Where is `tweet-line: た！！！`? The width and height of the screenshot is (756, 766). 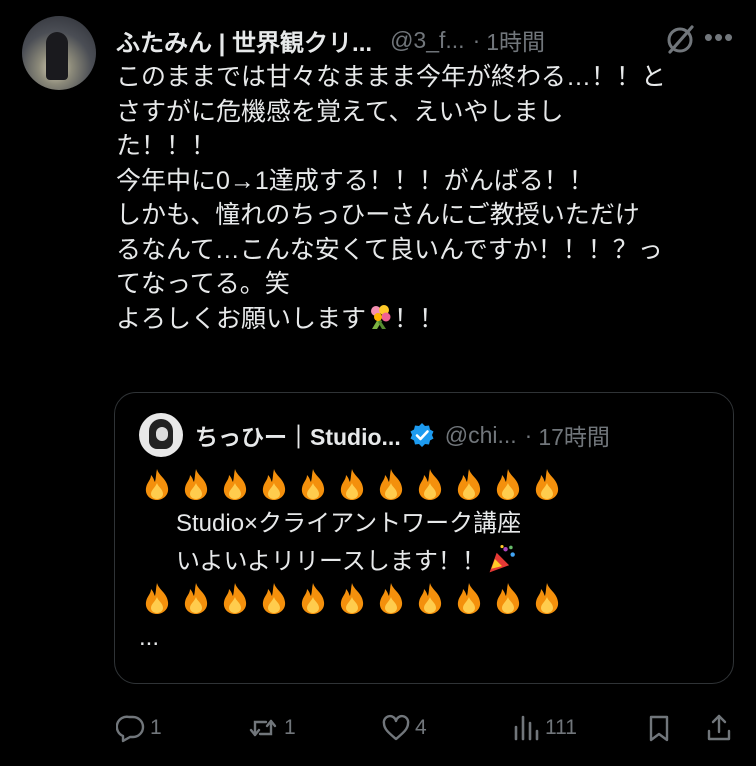 tweet-line: た！！！ is located at coordinates (166, 146).